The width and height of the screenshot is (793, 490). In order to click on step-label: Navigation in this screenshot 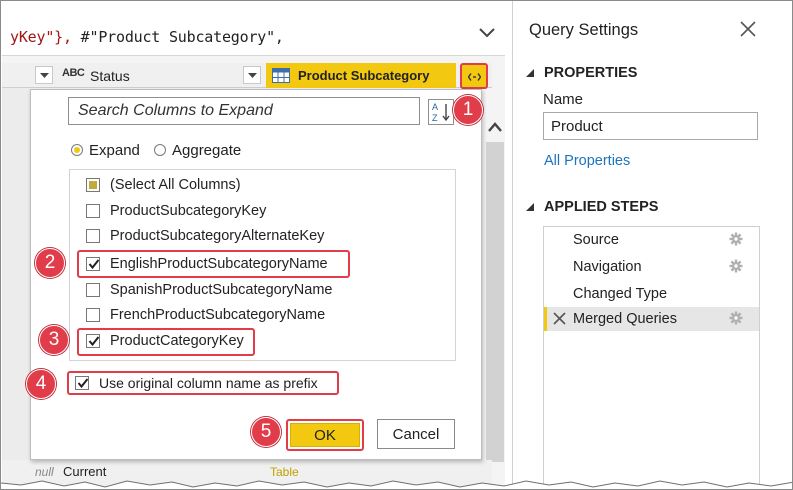, I will do `click(607, 267)`.